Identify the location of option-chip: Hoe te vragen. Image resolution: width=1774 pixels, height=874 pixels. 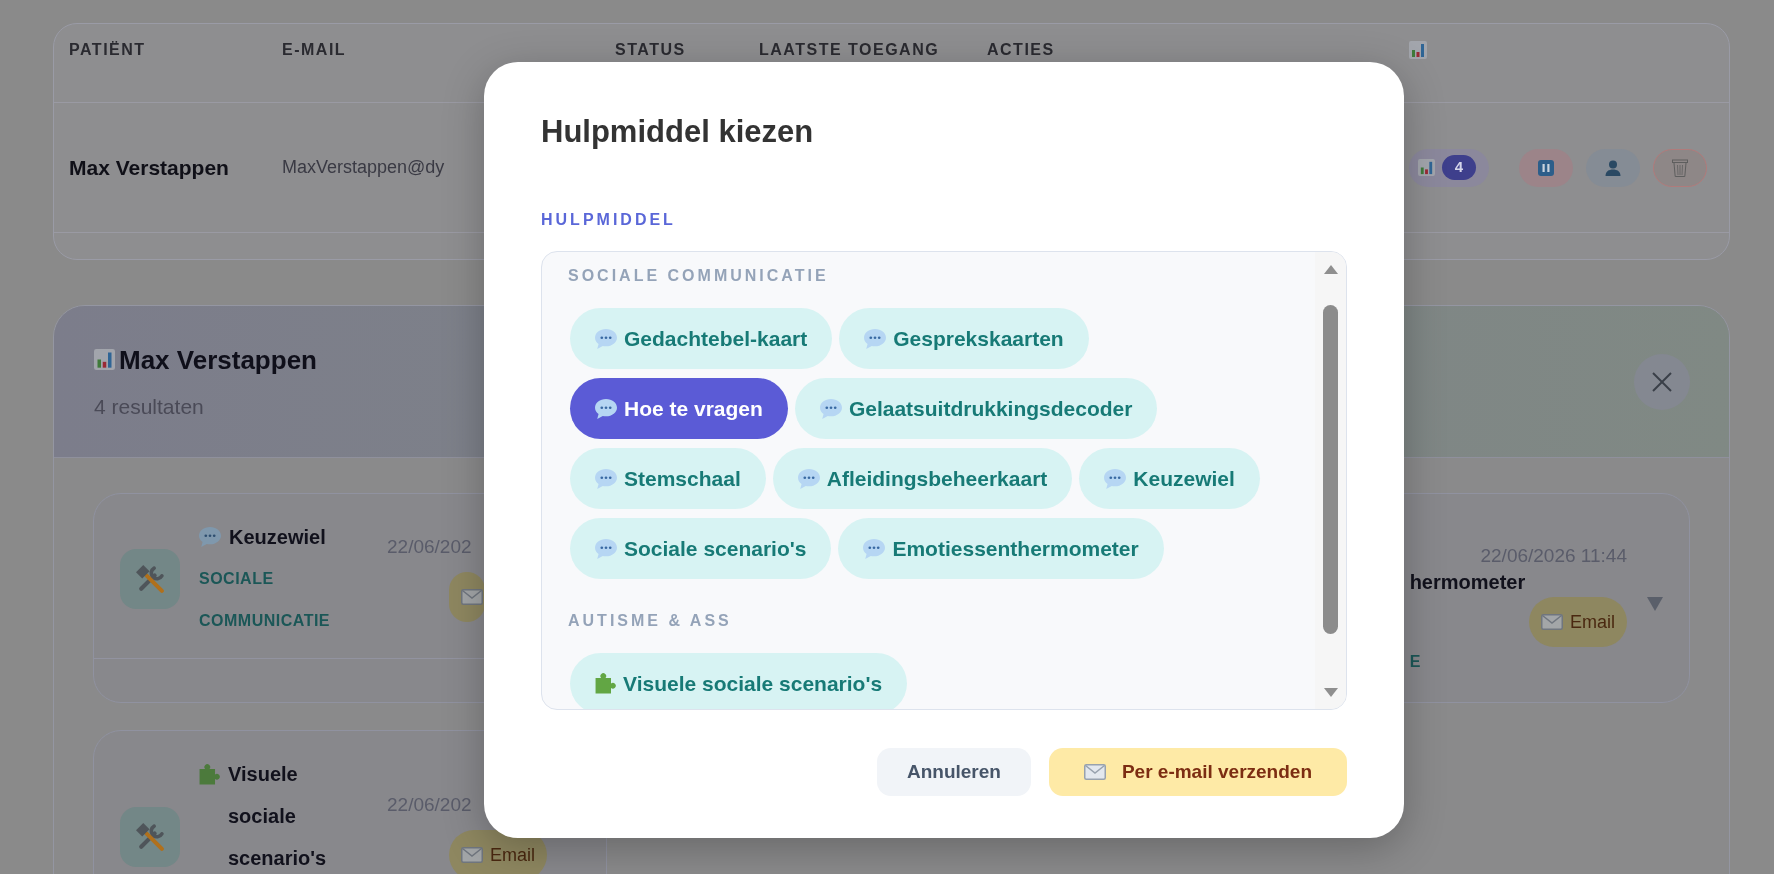
(679, 408).